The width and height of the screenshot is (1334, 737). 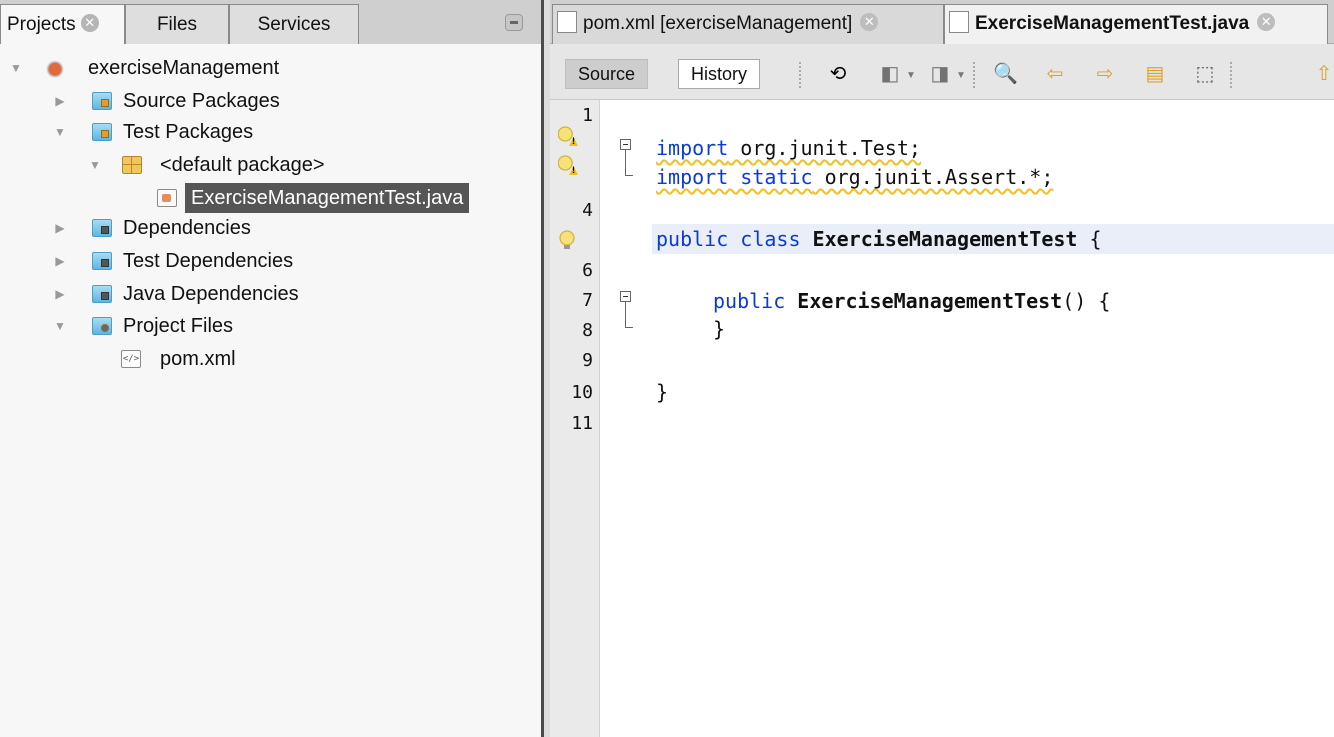 What do you see at coordinates (1055, 74) in the screenshot?
I see `find-previous-icon: ⇦` at bounding box center [1055, 74].